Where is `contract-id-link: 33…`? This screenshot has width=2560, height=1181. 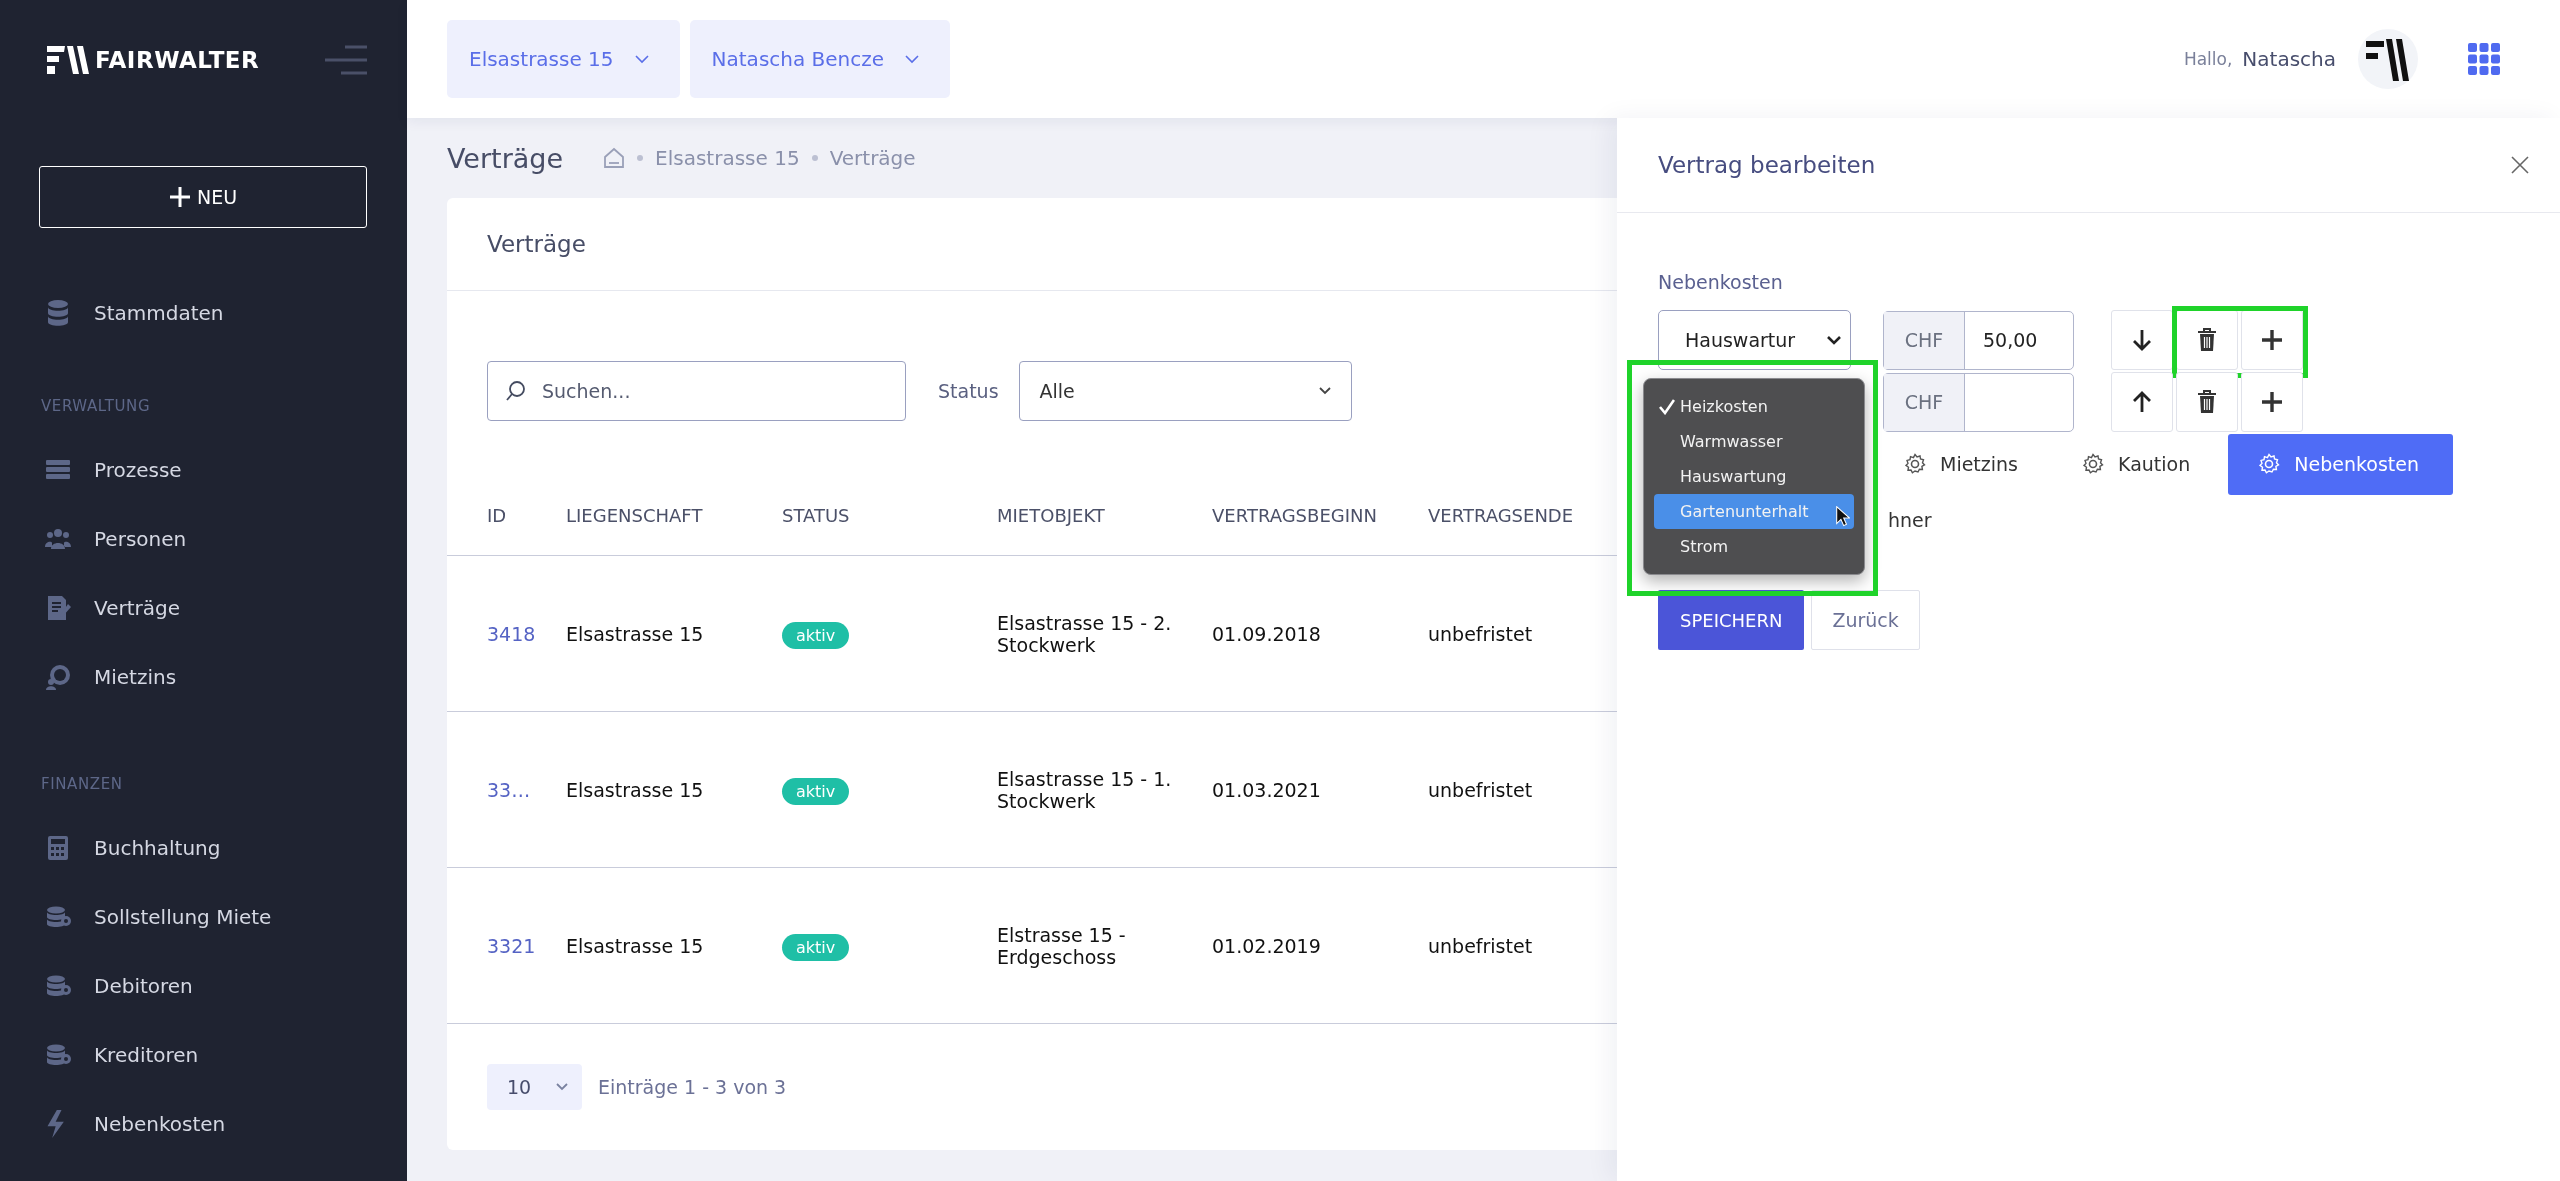 contract-id-link: 33… is located at coordinates (509, 789).